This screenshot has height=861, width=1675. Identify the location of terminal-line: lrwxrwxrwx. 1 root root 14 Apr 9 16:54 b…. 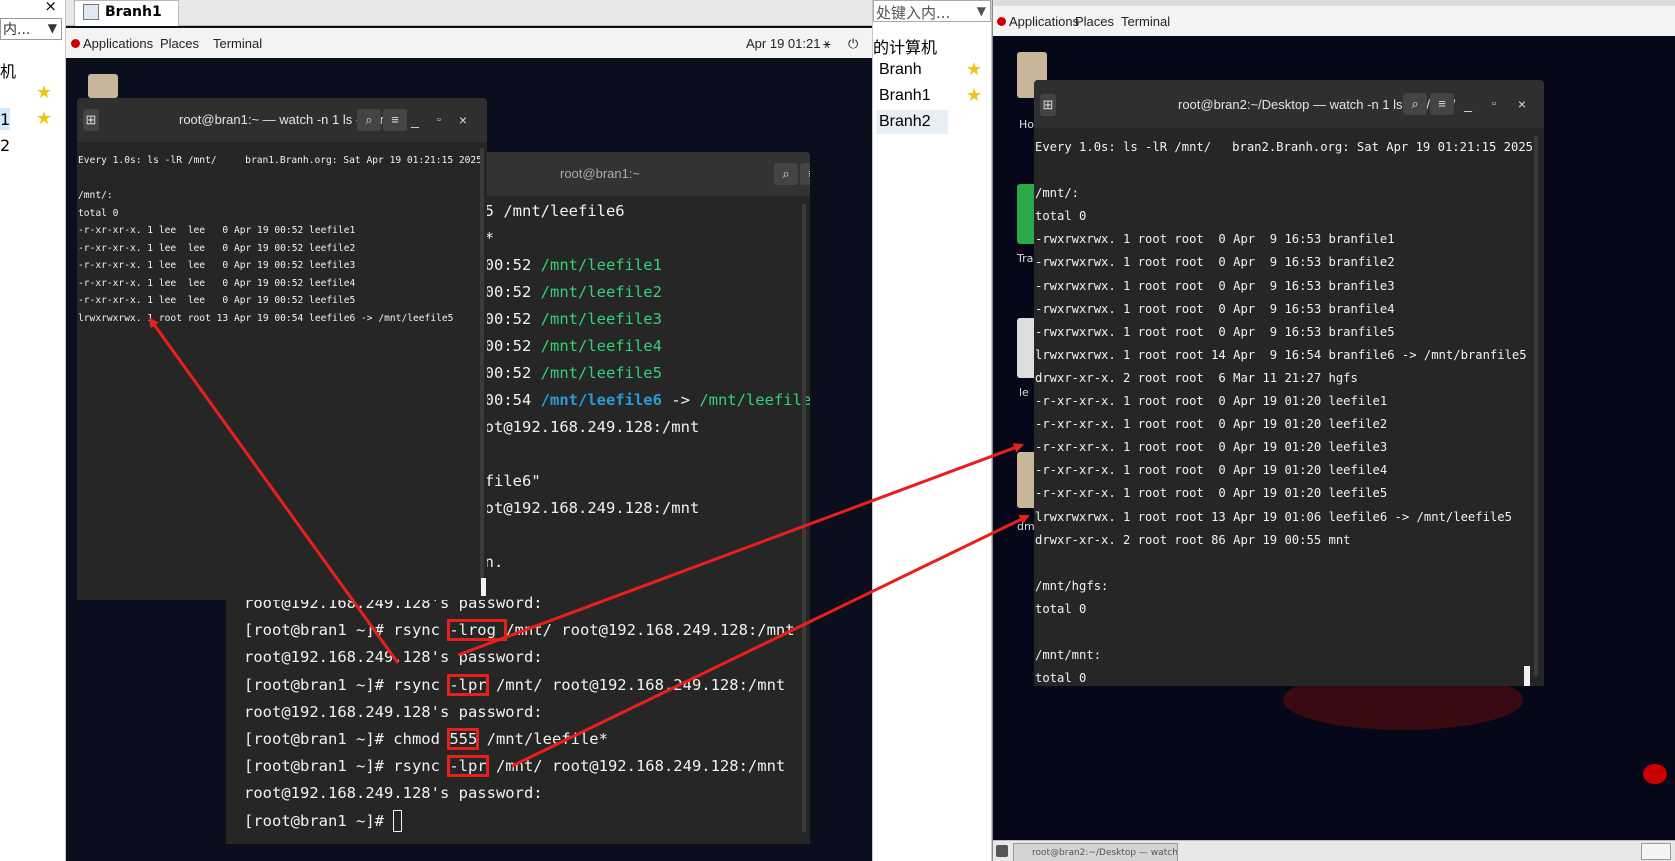
(1281, 354).